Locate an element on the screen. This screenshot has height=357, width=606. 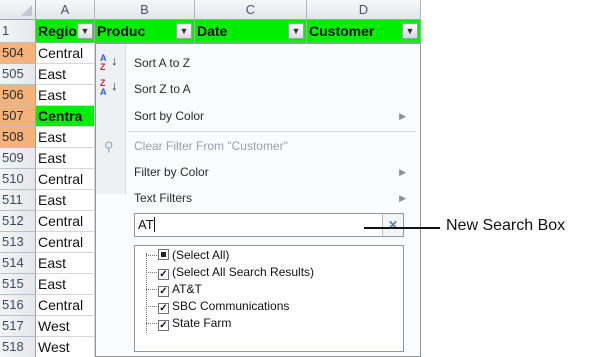
row-header: 513 is located at coordinates (18, 242).